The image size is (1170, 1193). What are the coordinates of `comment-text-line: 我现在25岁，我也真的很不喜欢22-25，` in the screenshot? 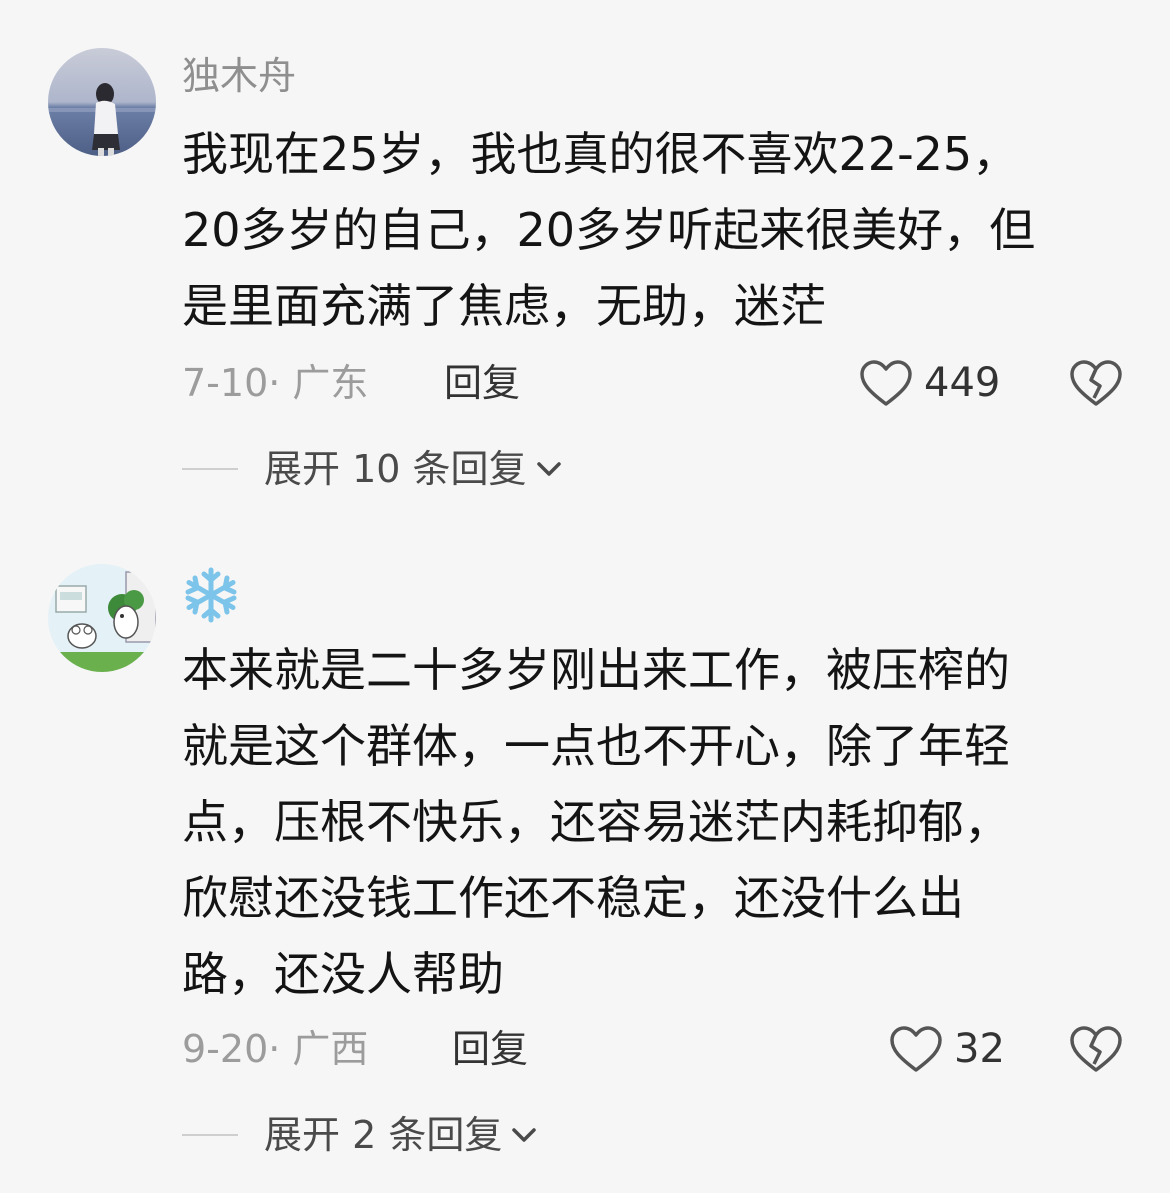 It's located at (600, 154).